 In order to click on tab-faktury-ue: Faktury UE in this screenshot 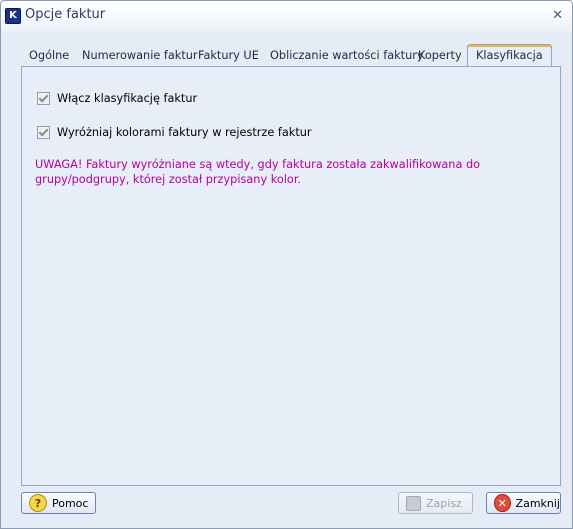, I will do `click(228, 56)`.